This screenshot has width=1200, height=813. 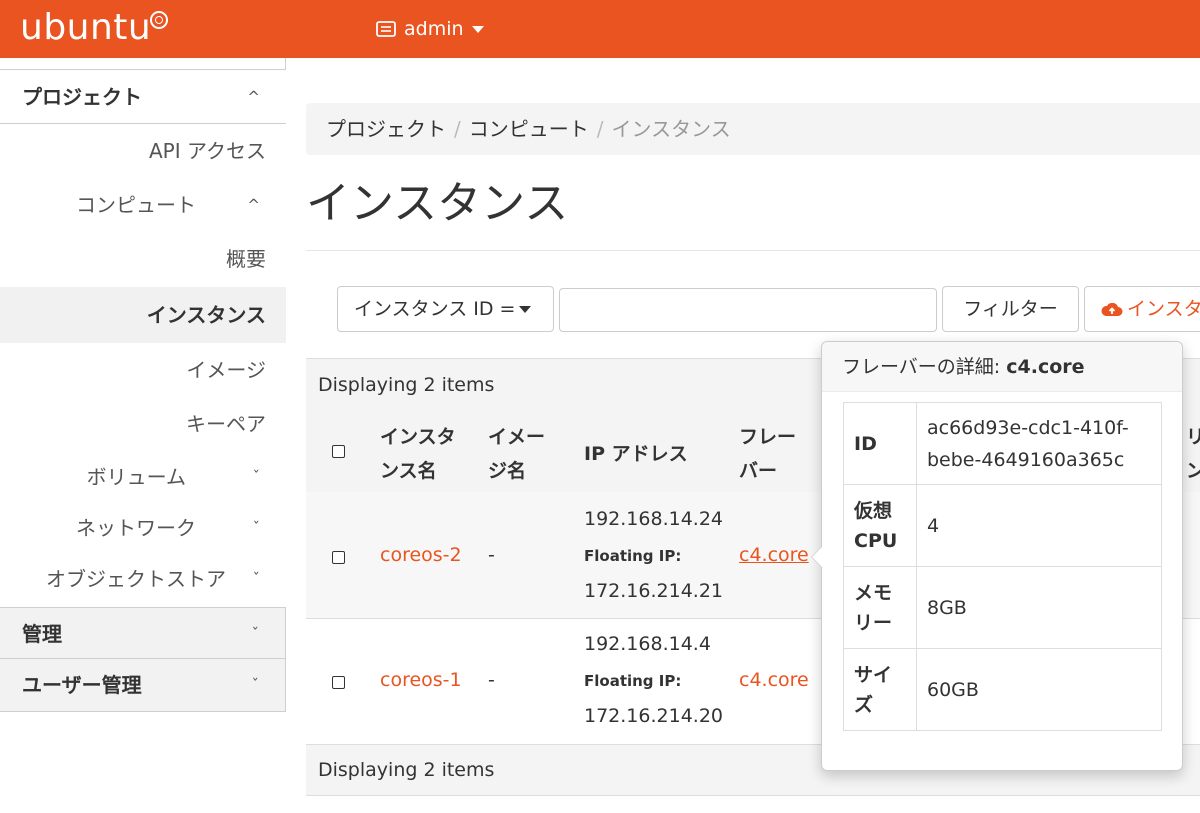 What do you see at coordinates (42, 634) in the screenshot?
I see `sidebar-section-label: 管理` at bounding box center [42, 634].